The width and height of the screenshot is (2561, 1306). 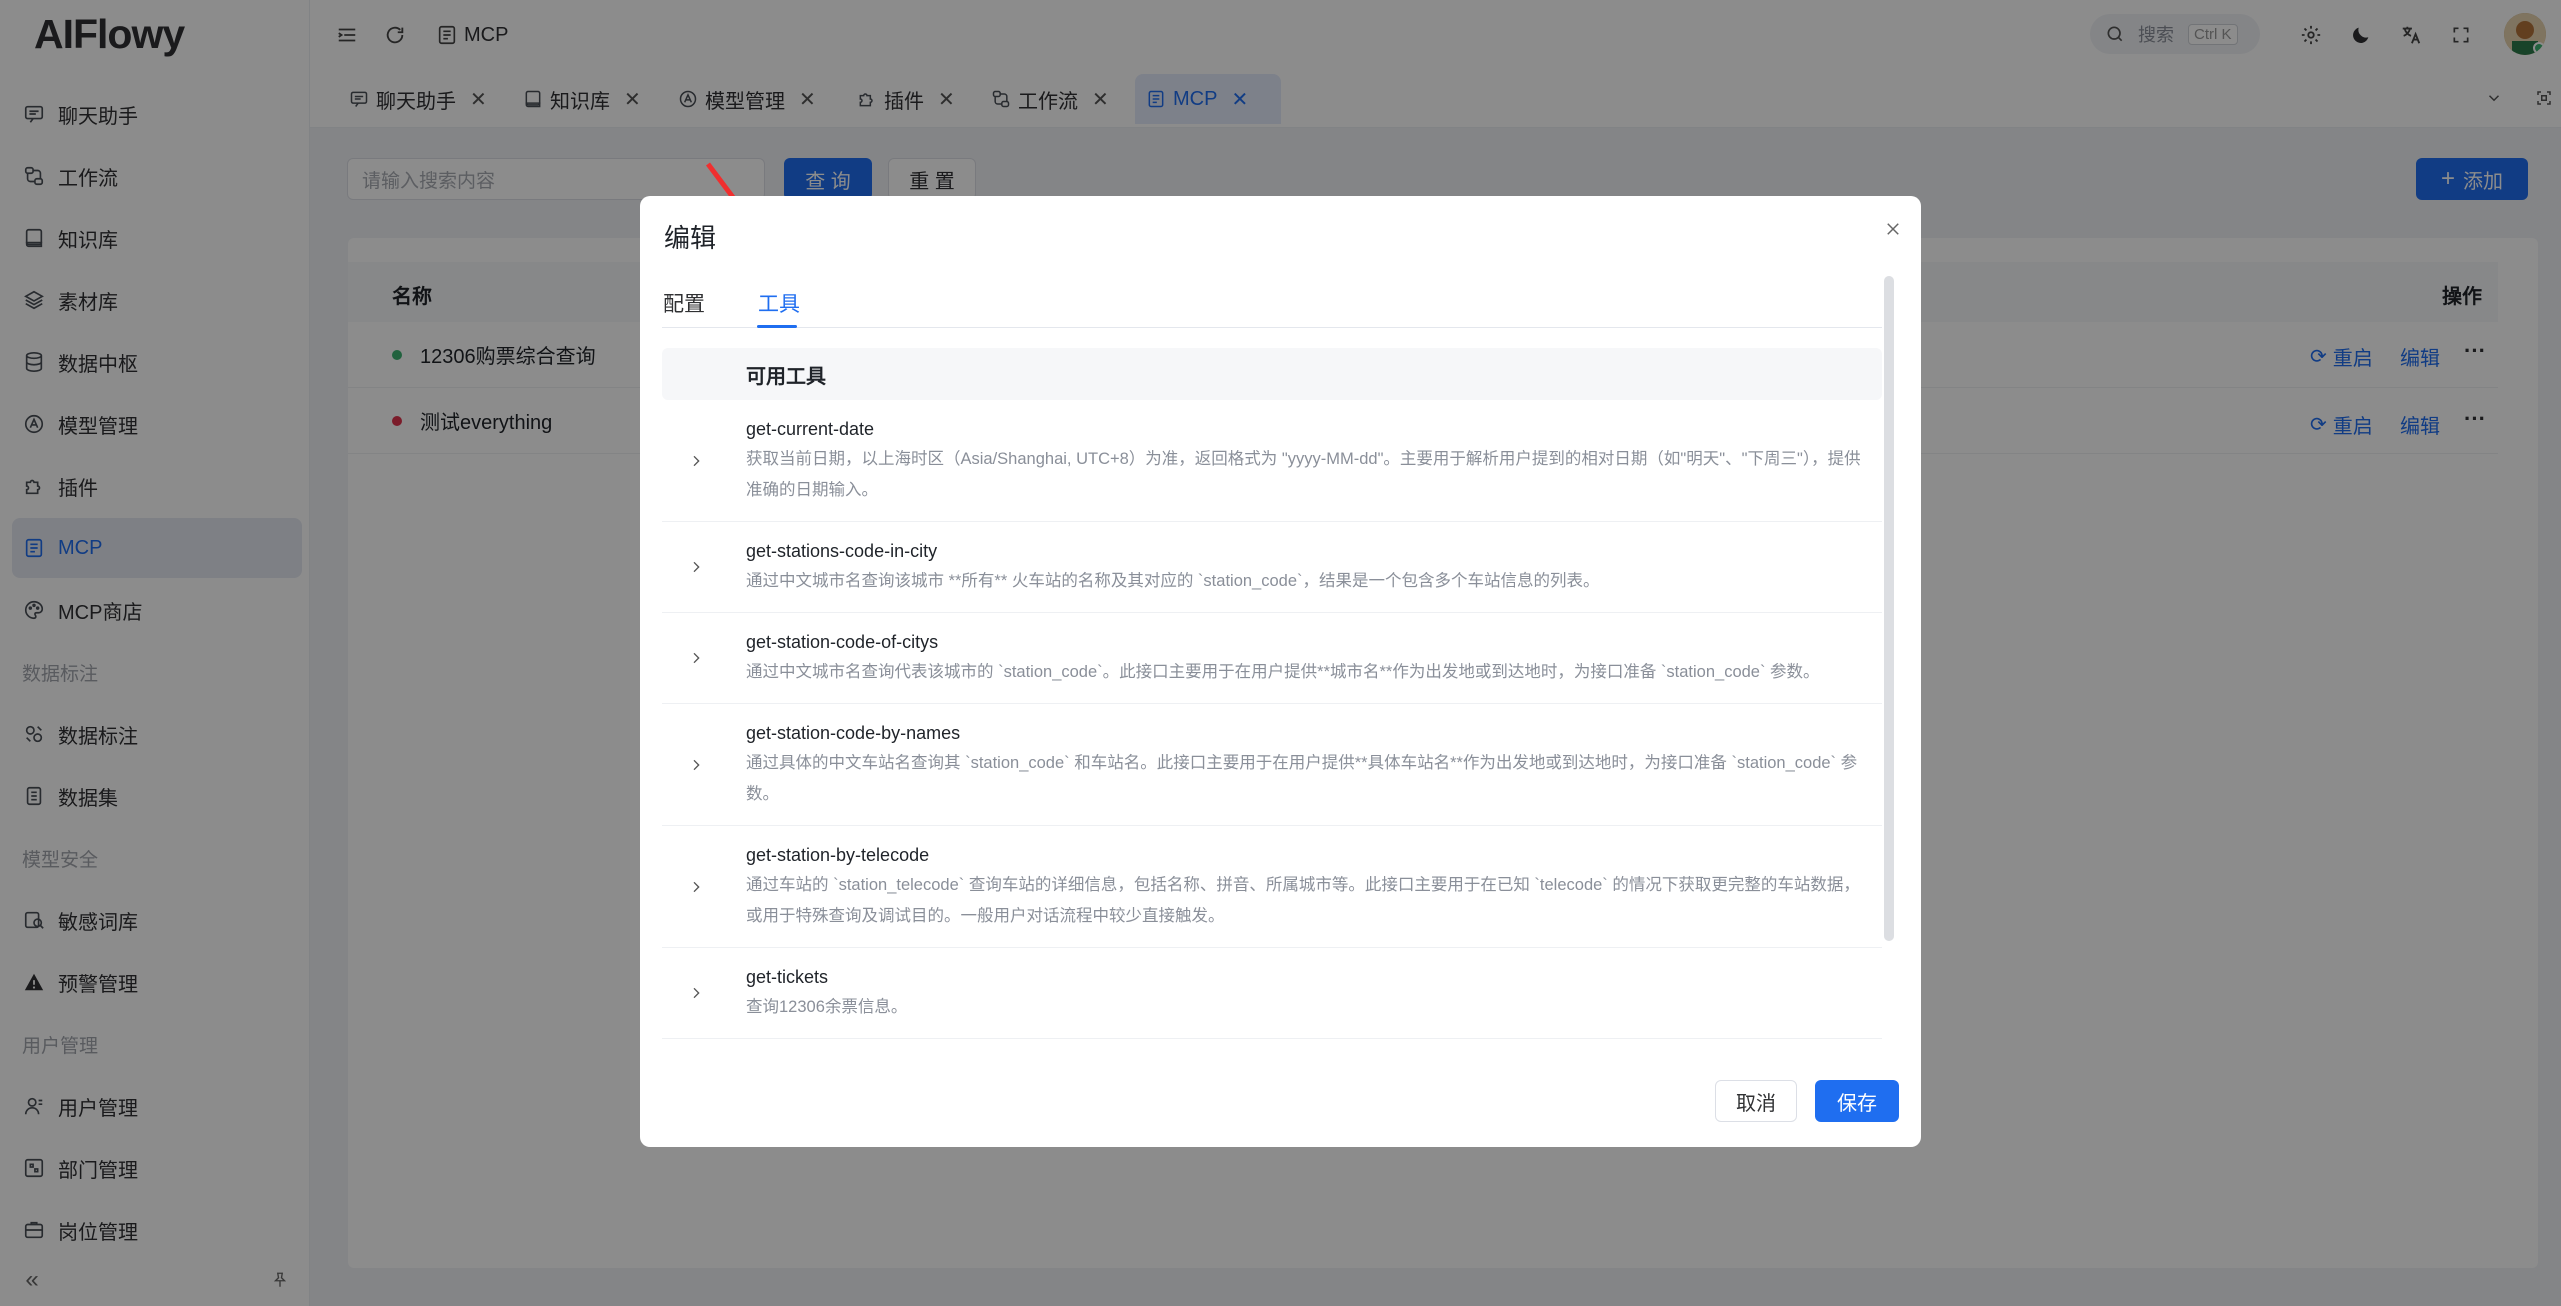 I want to click on tool-name: get-station-code-of-citys, so click(x=842, y=642).